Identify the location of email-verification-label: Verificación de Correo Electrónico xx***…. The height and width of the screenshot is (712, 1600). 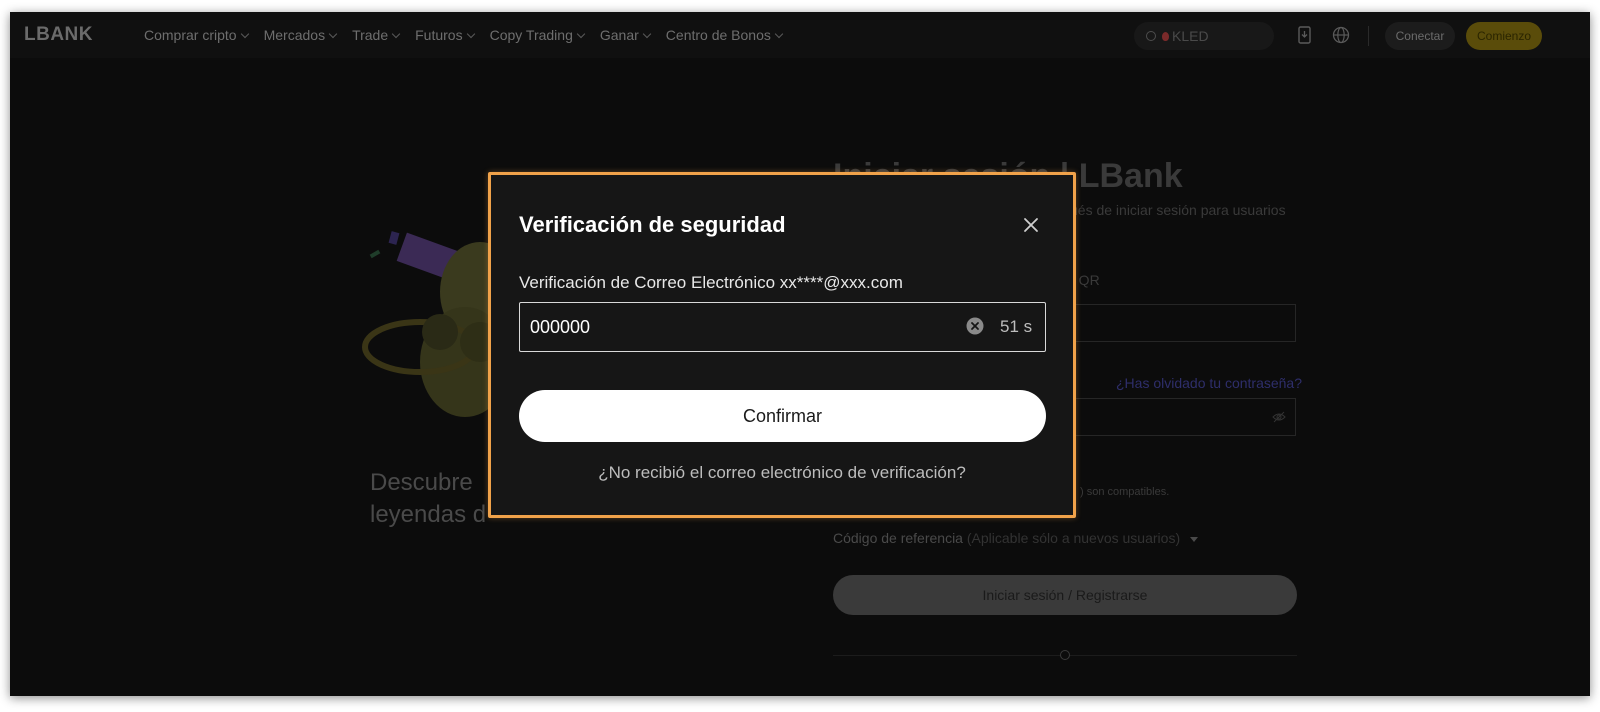
(711, 282).